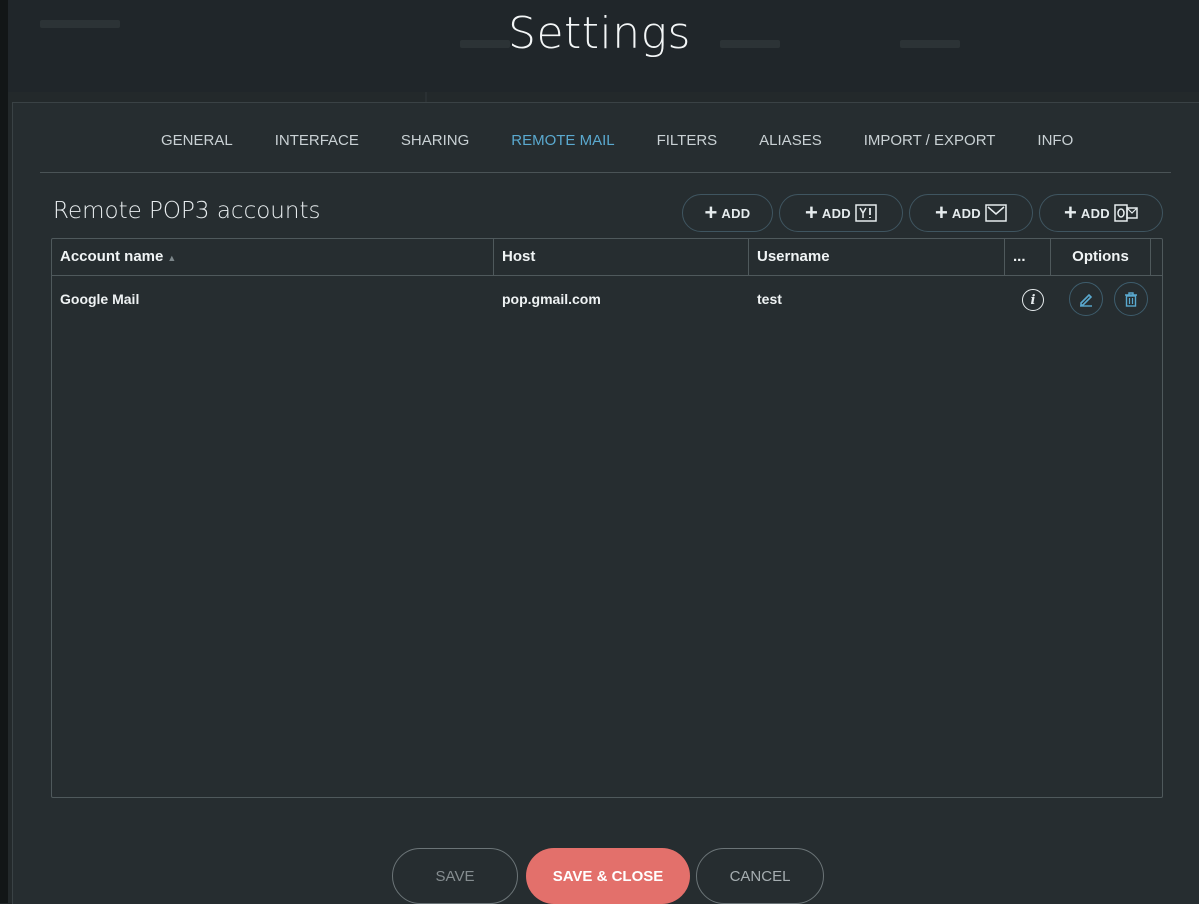 The height and width of the screenshot is (904, 1199). I want to click on tab-general: GENERAL, so click(197, 141).